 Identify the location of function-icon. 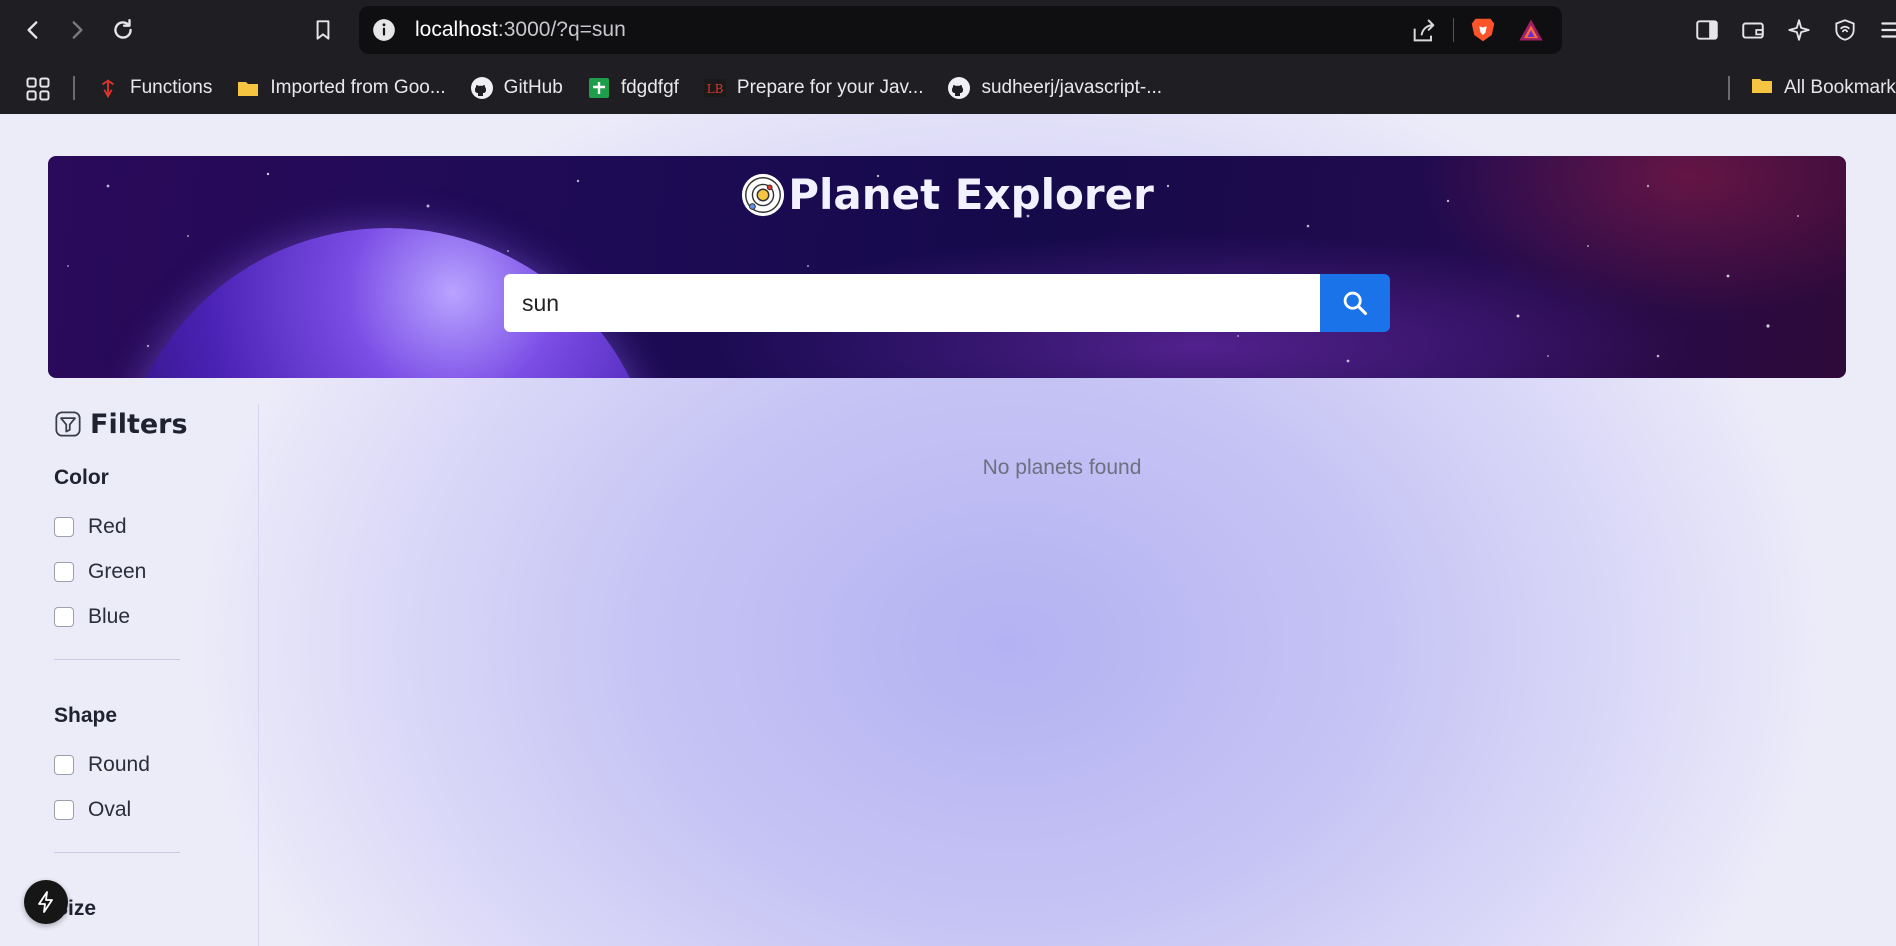
(108, 88).